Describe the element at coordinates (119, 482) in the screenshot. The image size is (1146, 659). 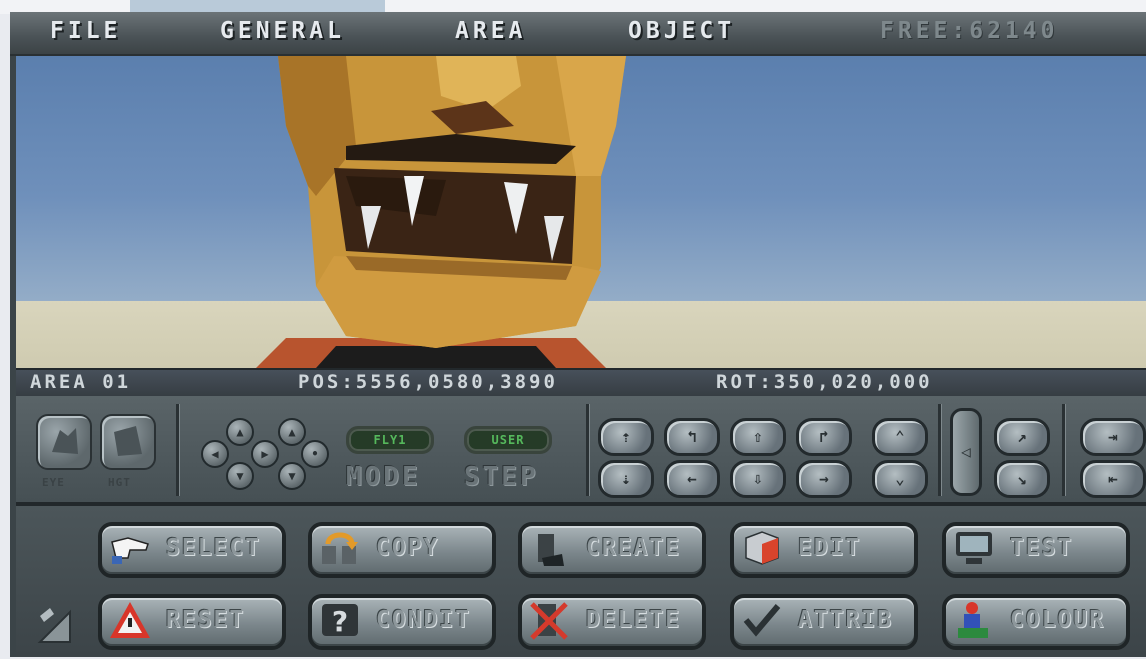
I see `camera-height-label: HGT` at that location.